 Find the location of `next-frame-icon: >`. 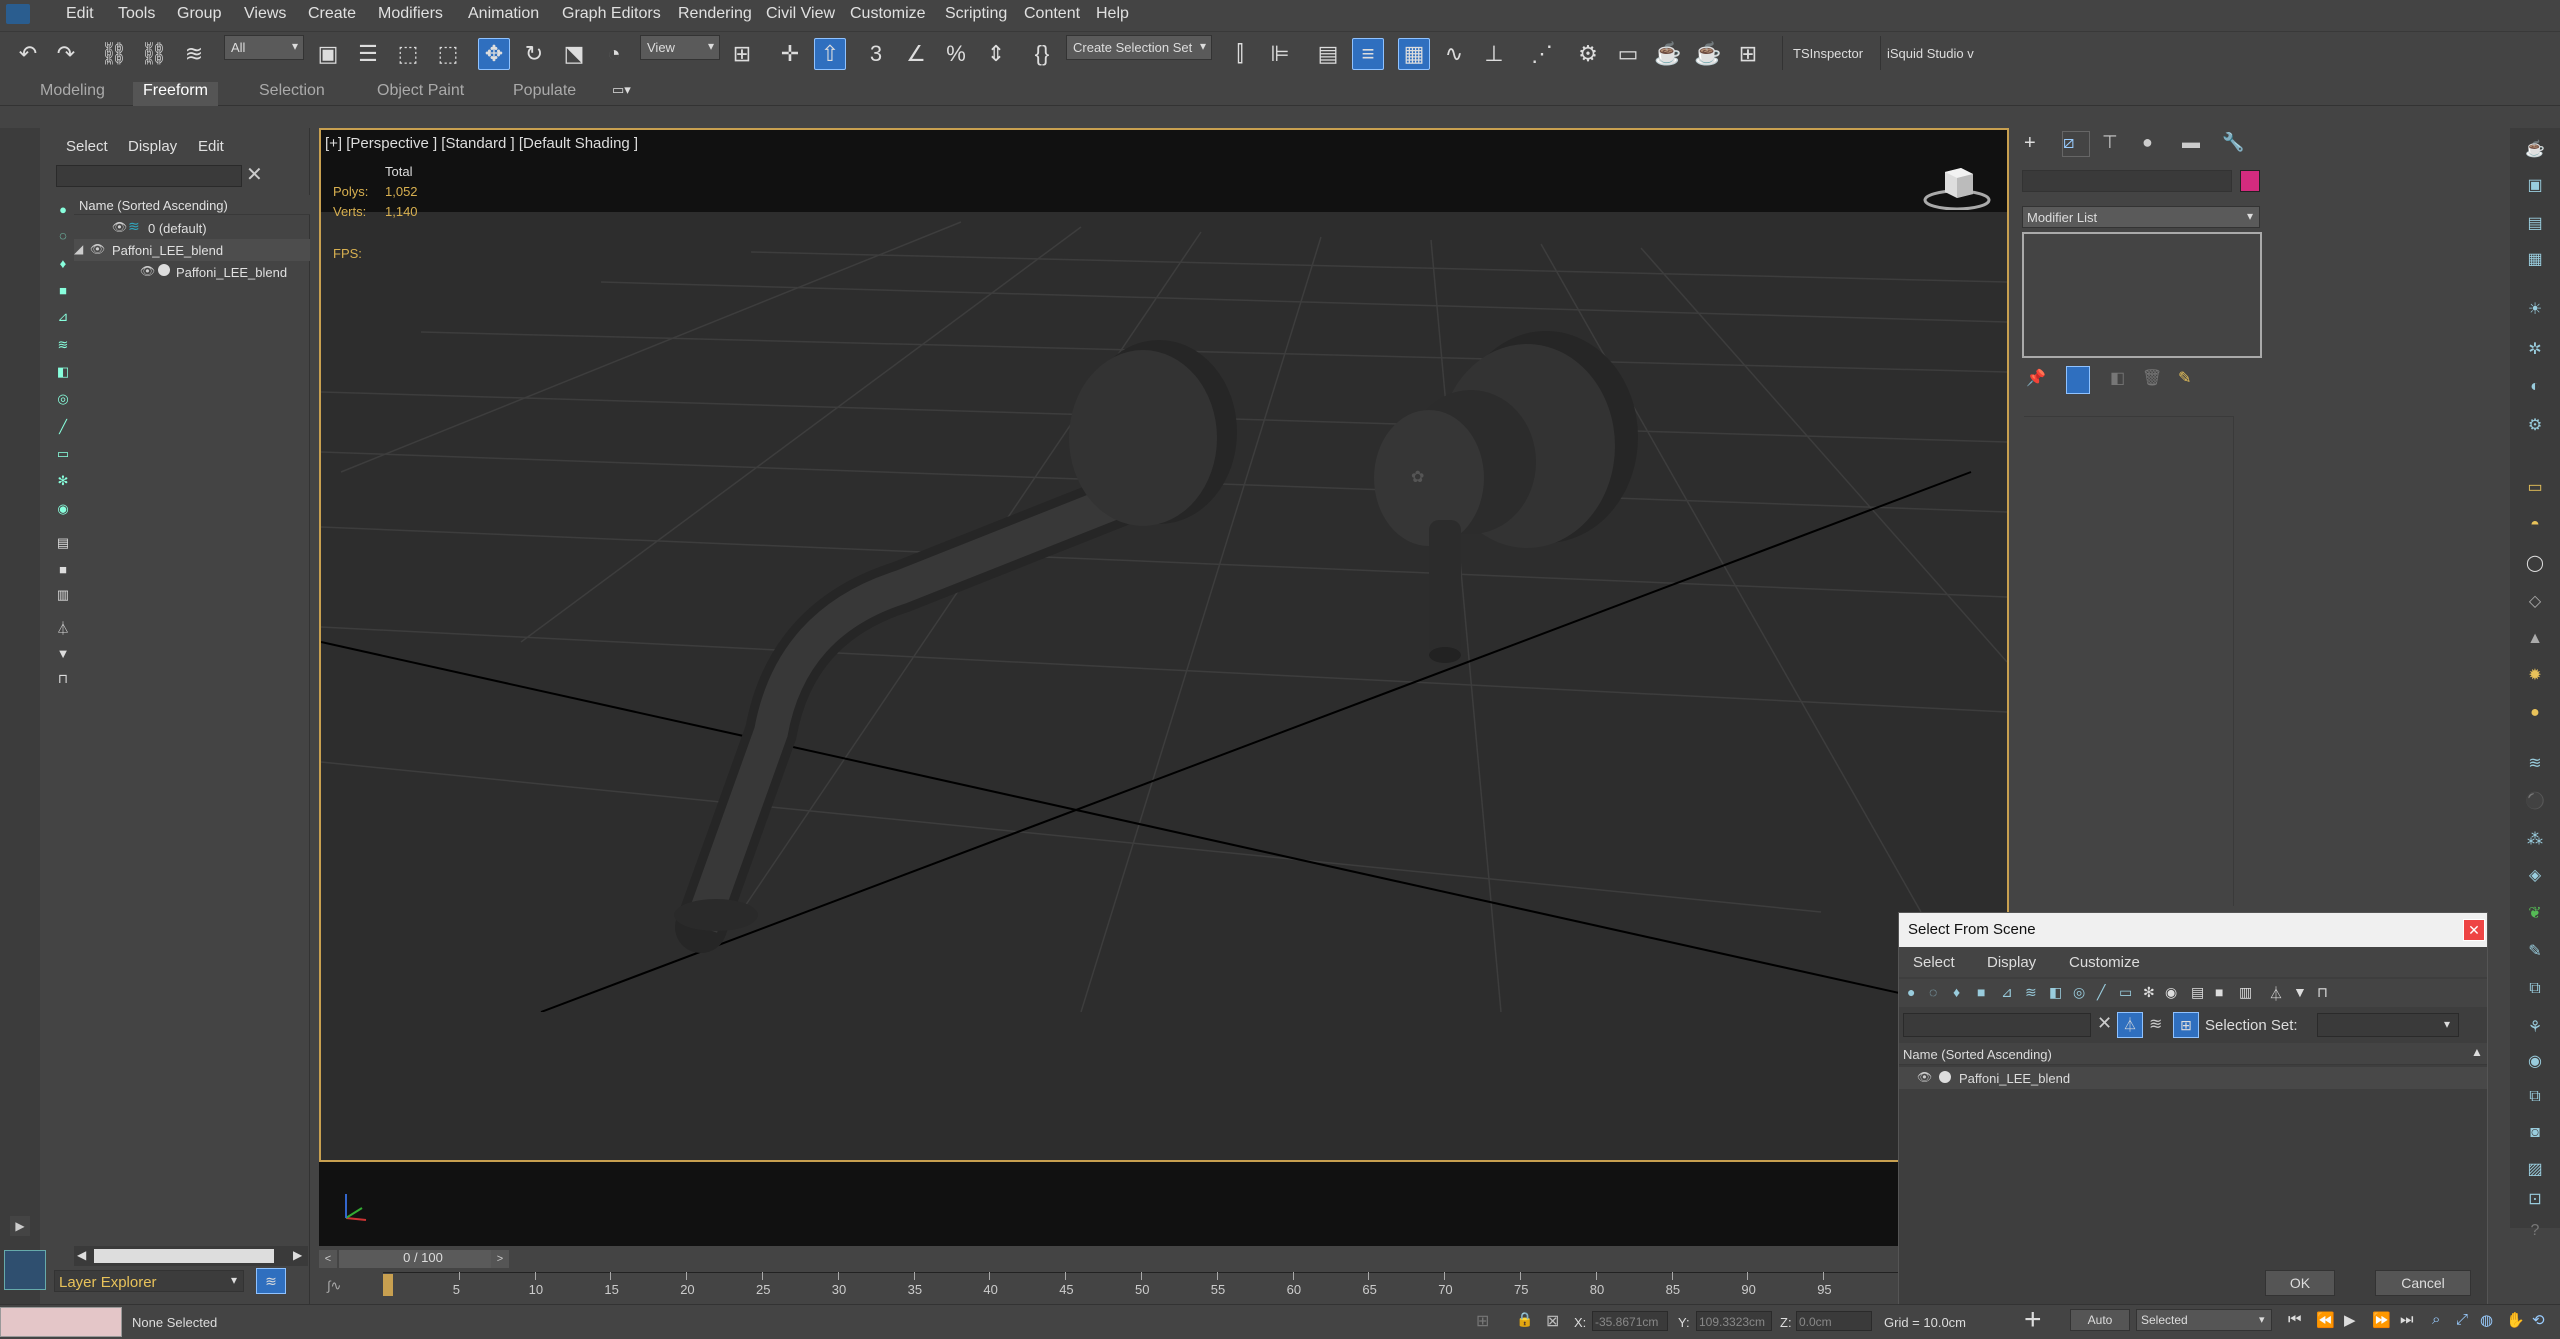

next-frame-icon: > is located at coordinates (500, 1259).